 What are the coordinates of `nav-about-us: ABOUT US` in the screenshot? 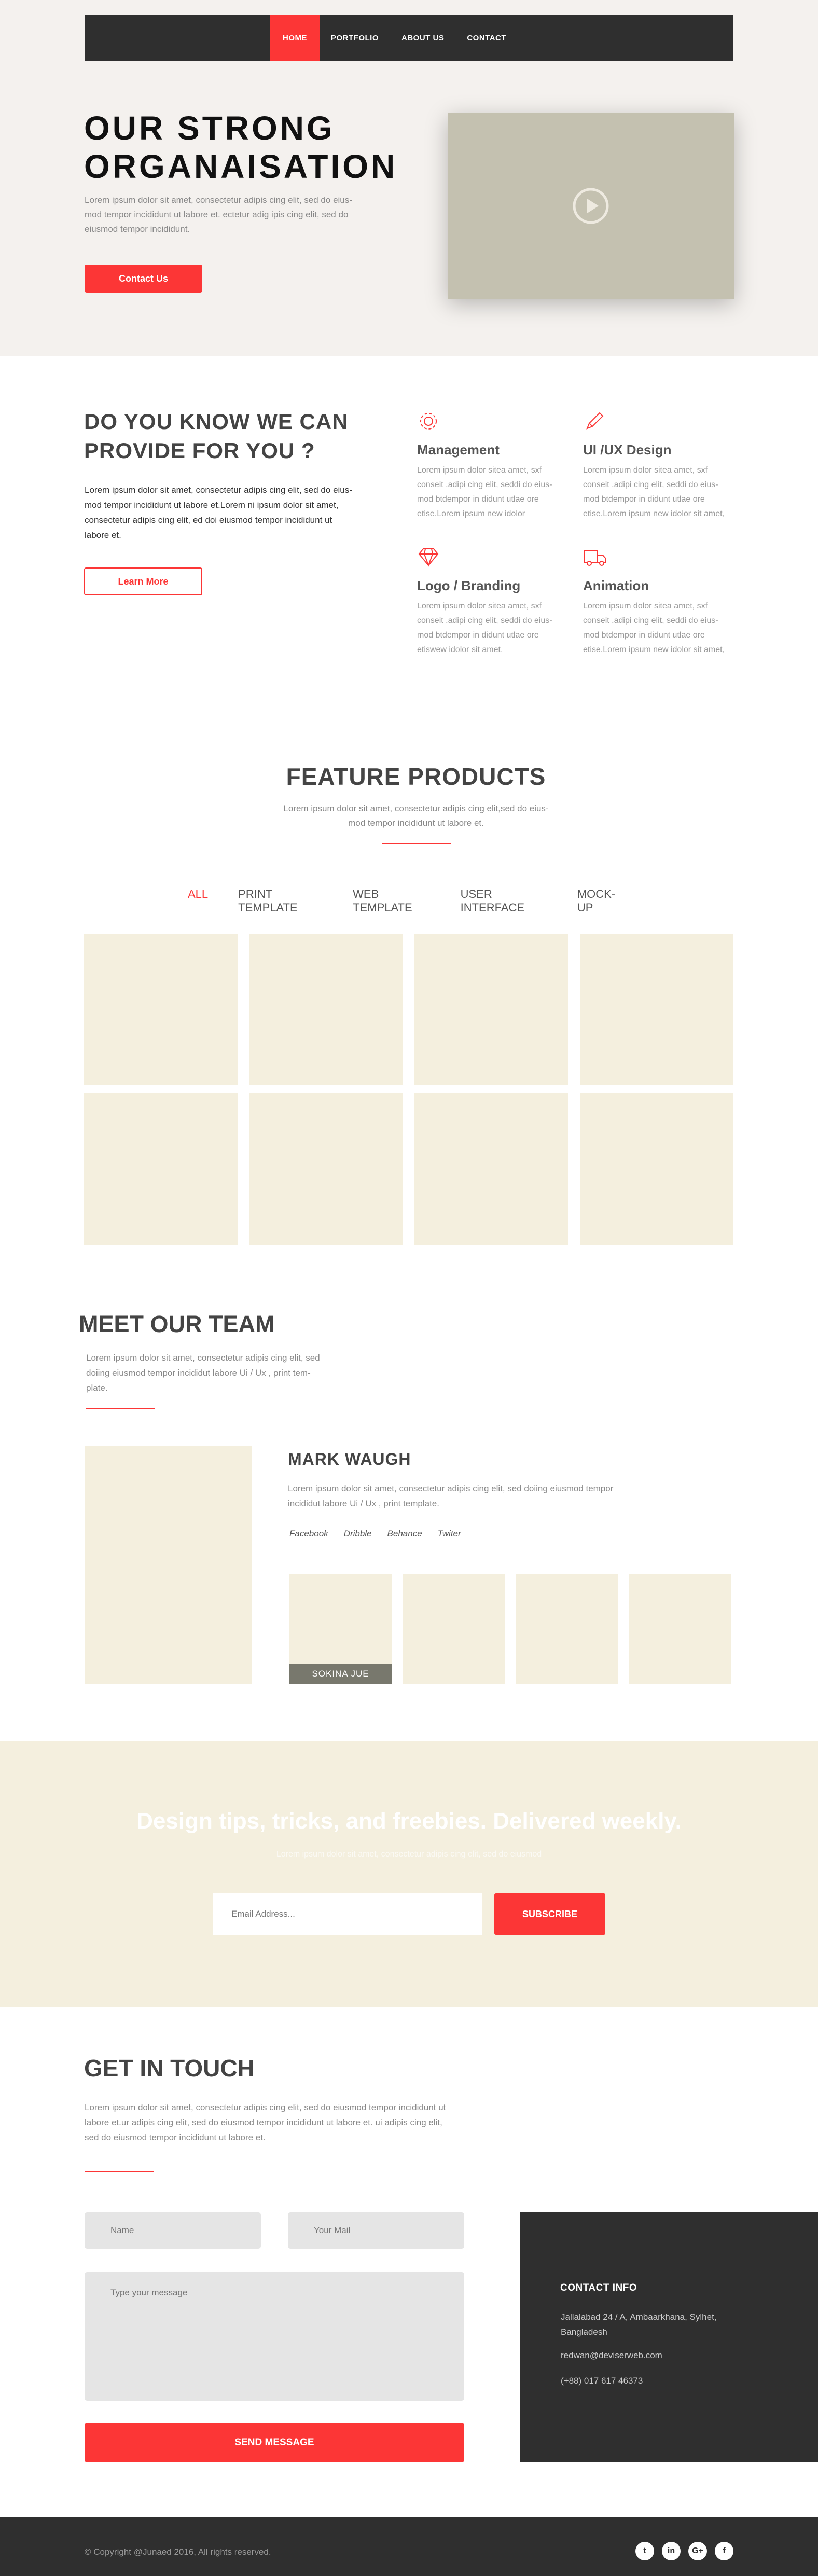 It's located at (422, 38).